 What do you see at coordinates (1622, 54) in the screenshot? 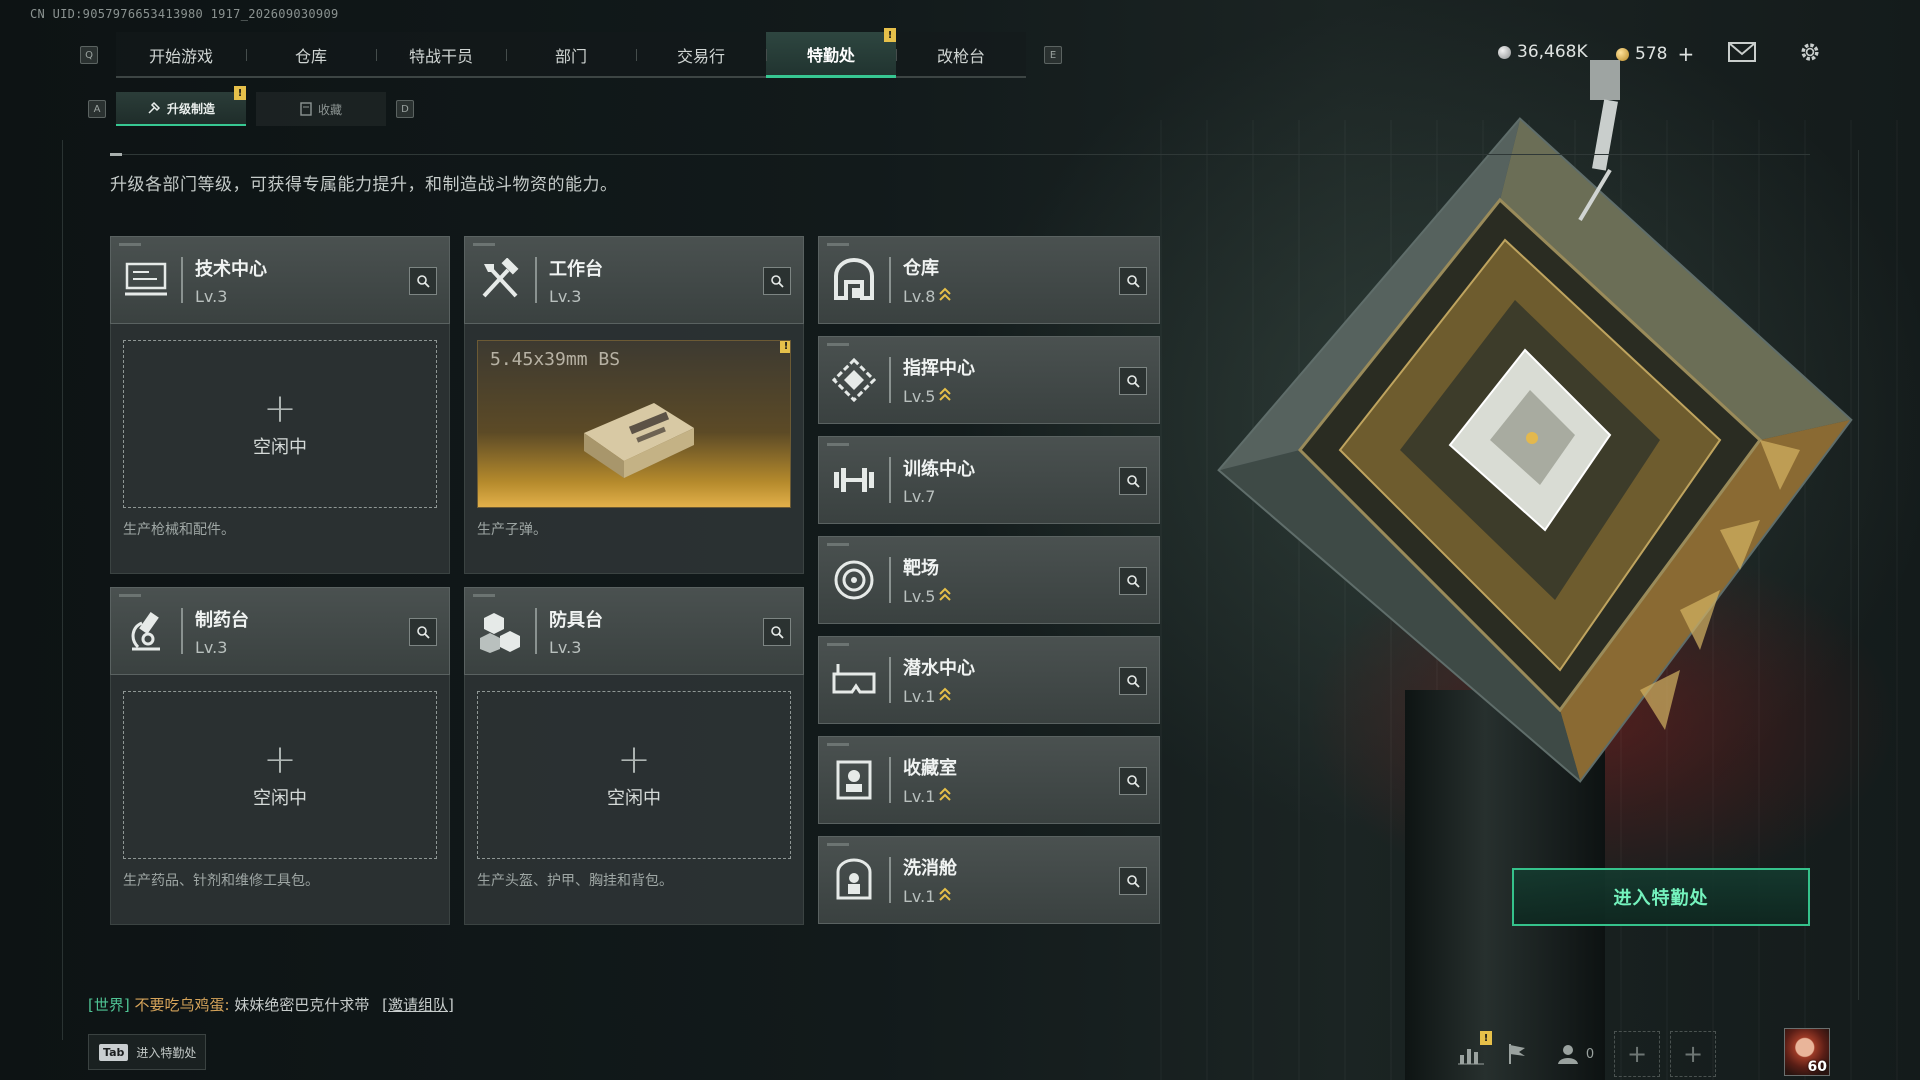
I see `gold-coin-icon` at bounding box center [1622, 54].